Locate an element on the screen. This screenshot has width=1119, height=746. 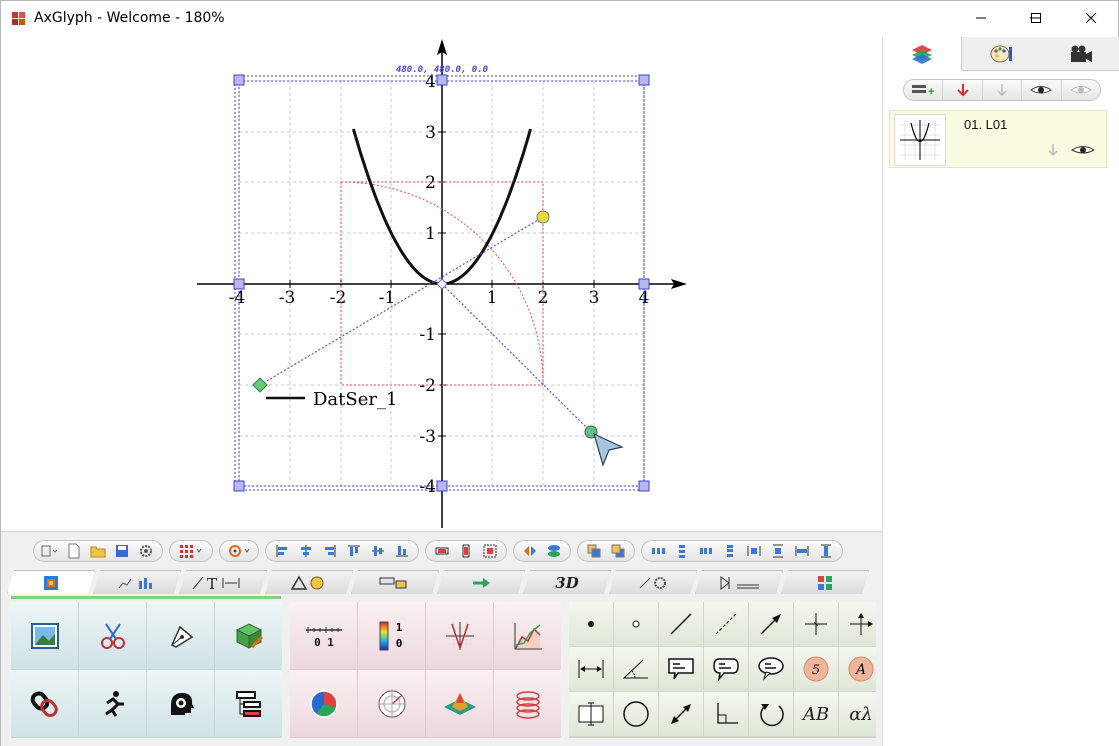
arrow-down-icon is located at coordinates (1053, 150).